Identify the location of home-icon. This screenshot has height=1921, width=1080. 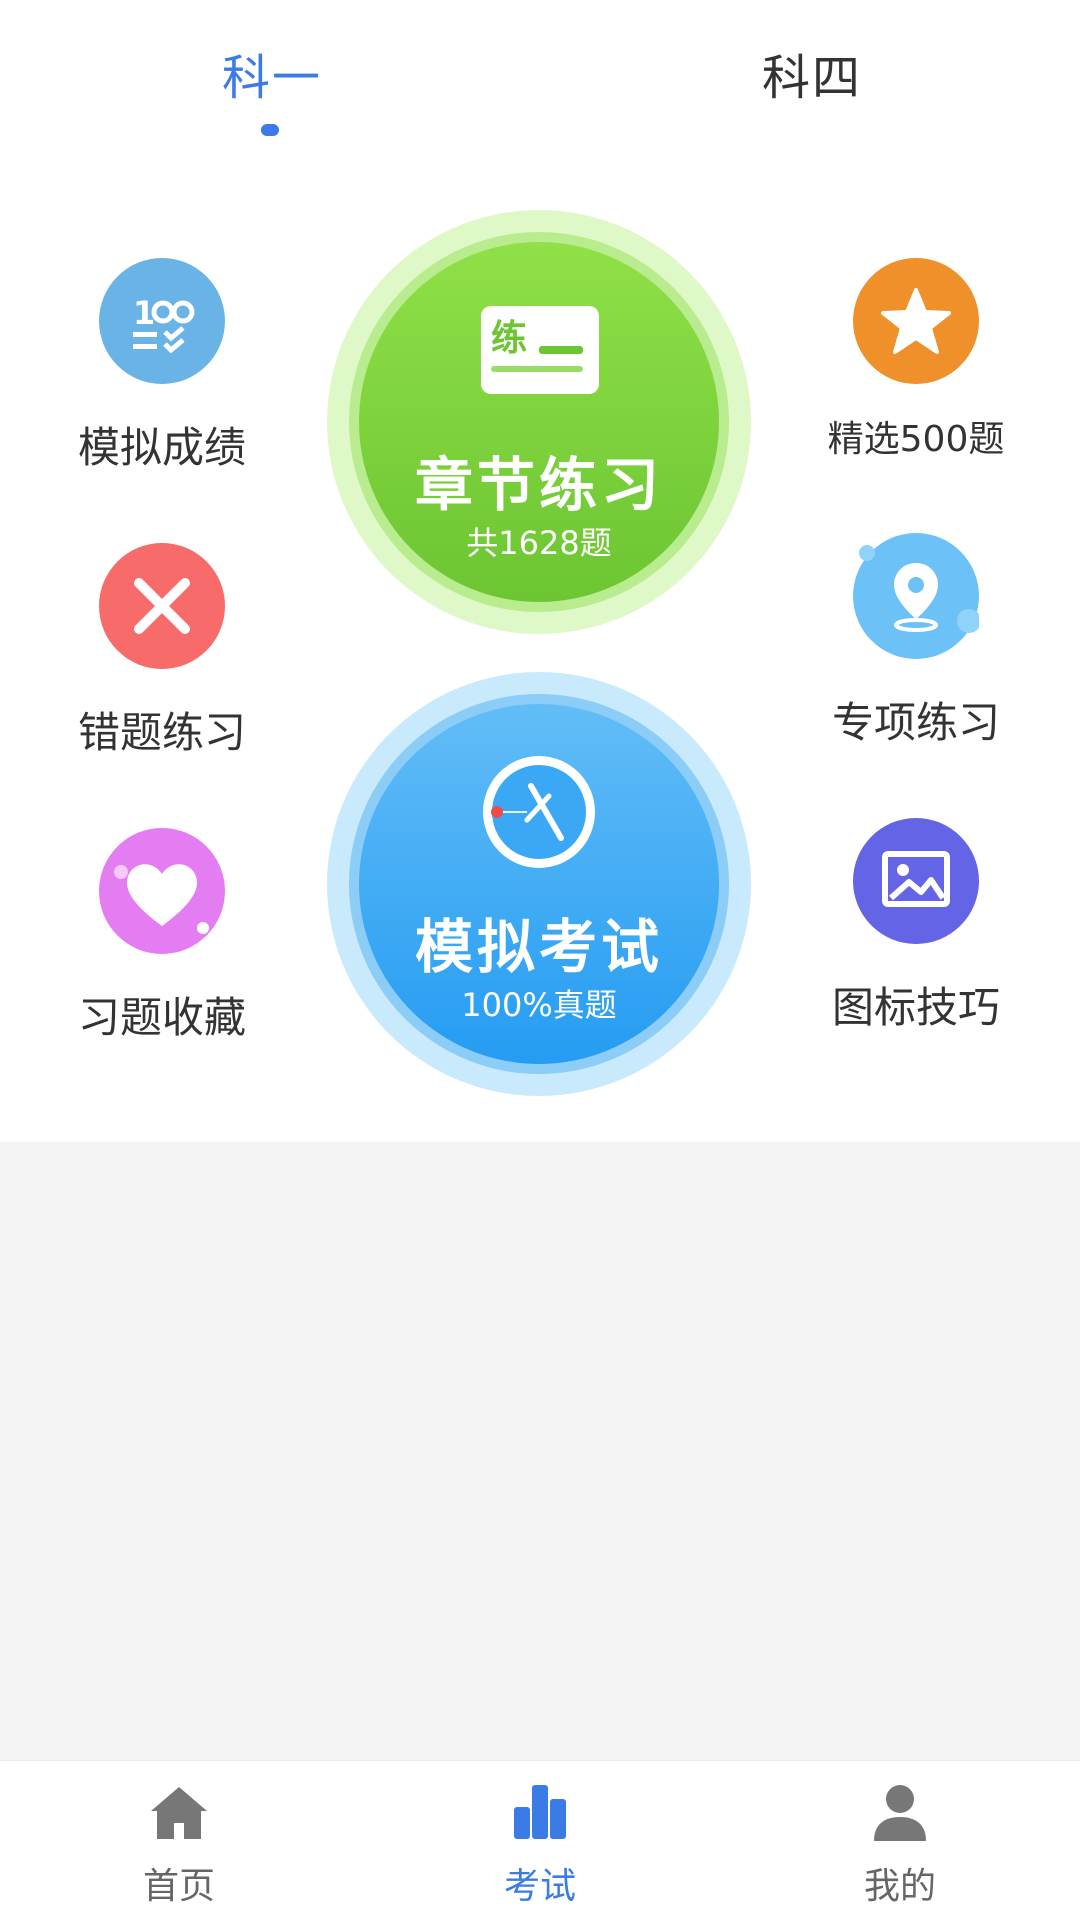
(179, 1813).